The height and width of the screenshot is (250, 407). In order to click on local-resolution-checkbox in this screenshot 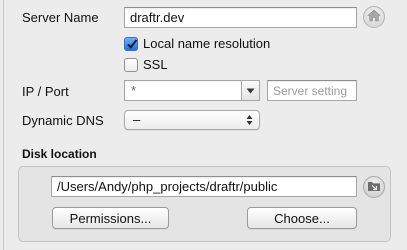, I will do `click(131, 43)`.